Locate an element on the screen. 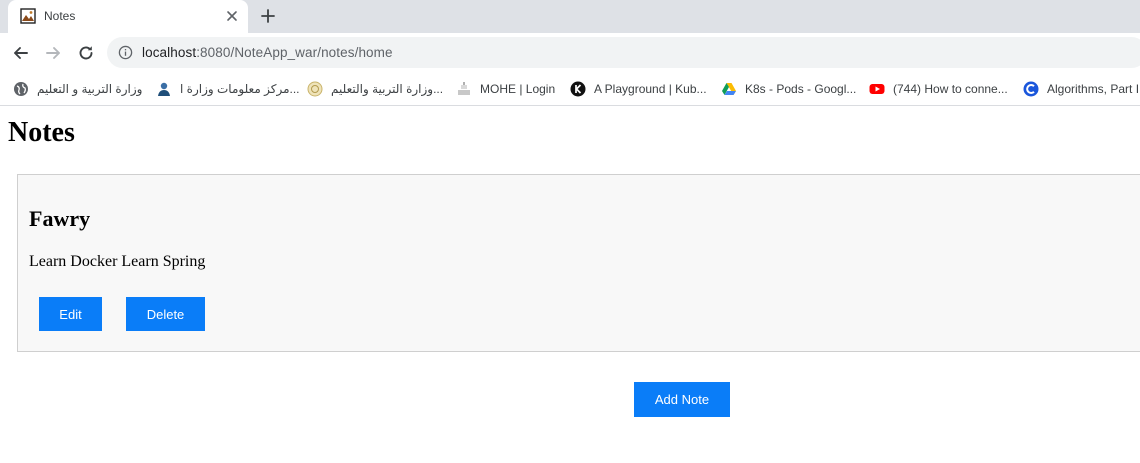 The width and height of the screenshot is (1140, 463). person-icon is located at coordinates (164, 89).